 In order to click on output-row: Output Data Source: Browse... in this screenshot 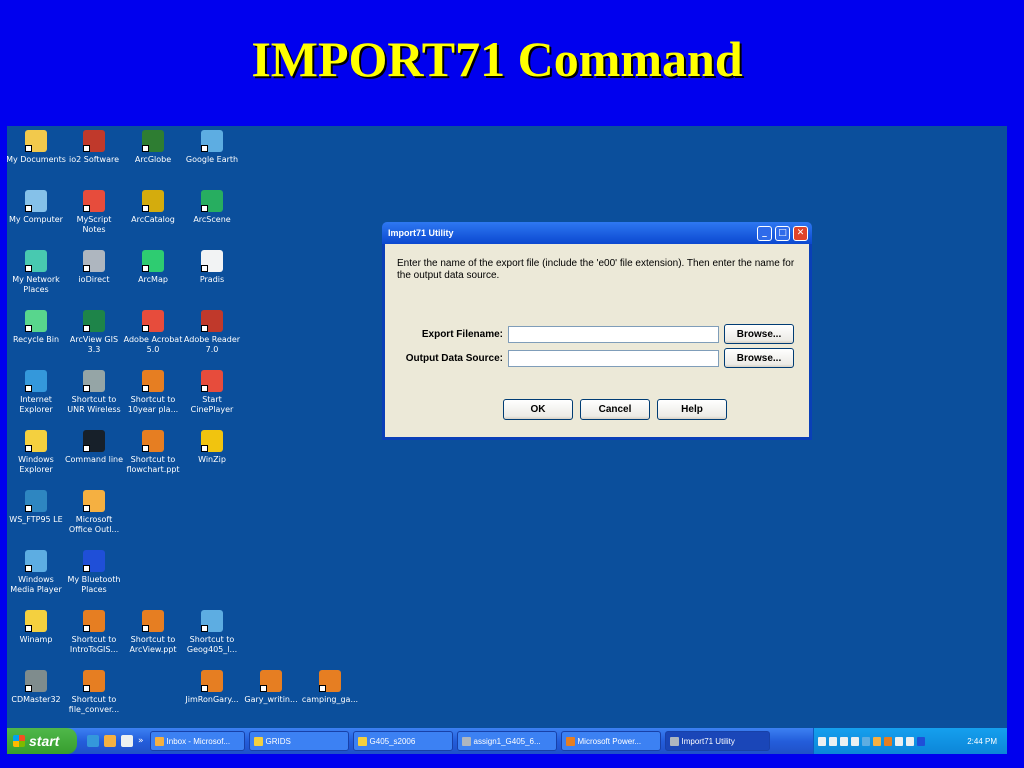, I will do `click(594, 358)`.